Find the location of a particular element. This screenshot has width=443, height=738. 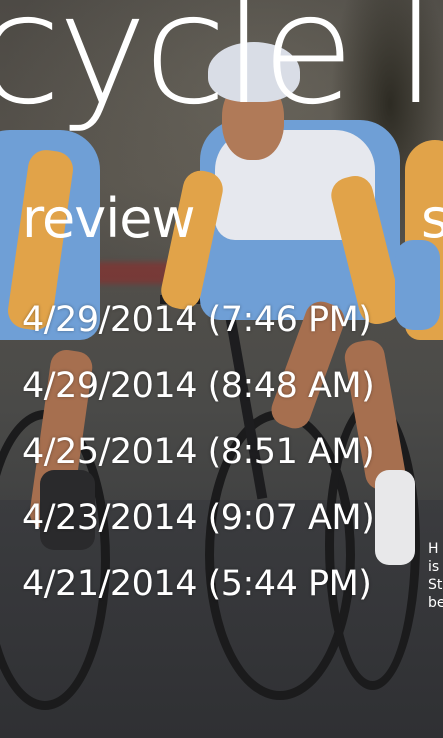

log-item: 4/21/2014 (5:44 PM) is located at coordinates (198, 584).